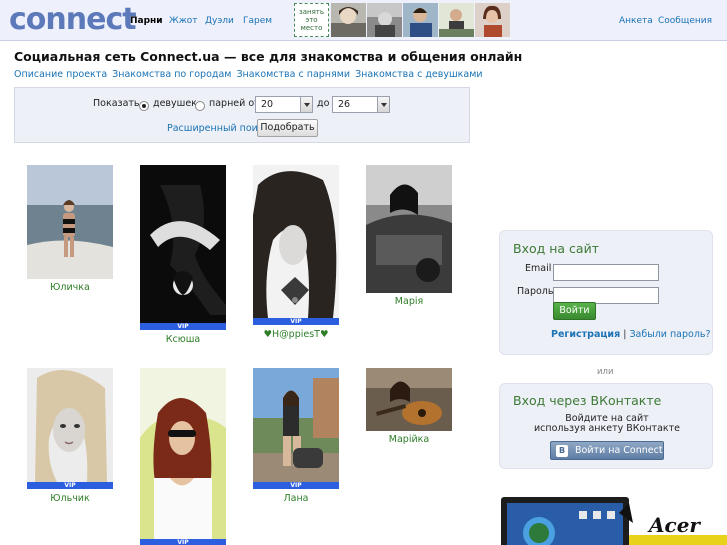  I want to click on register-link: Регистрация, so click(585, 334).